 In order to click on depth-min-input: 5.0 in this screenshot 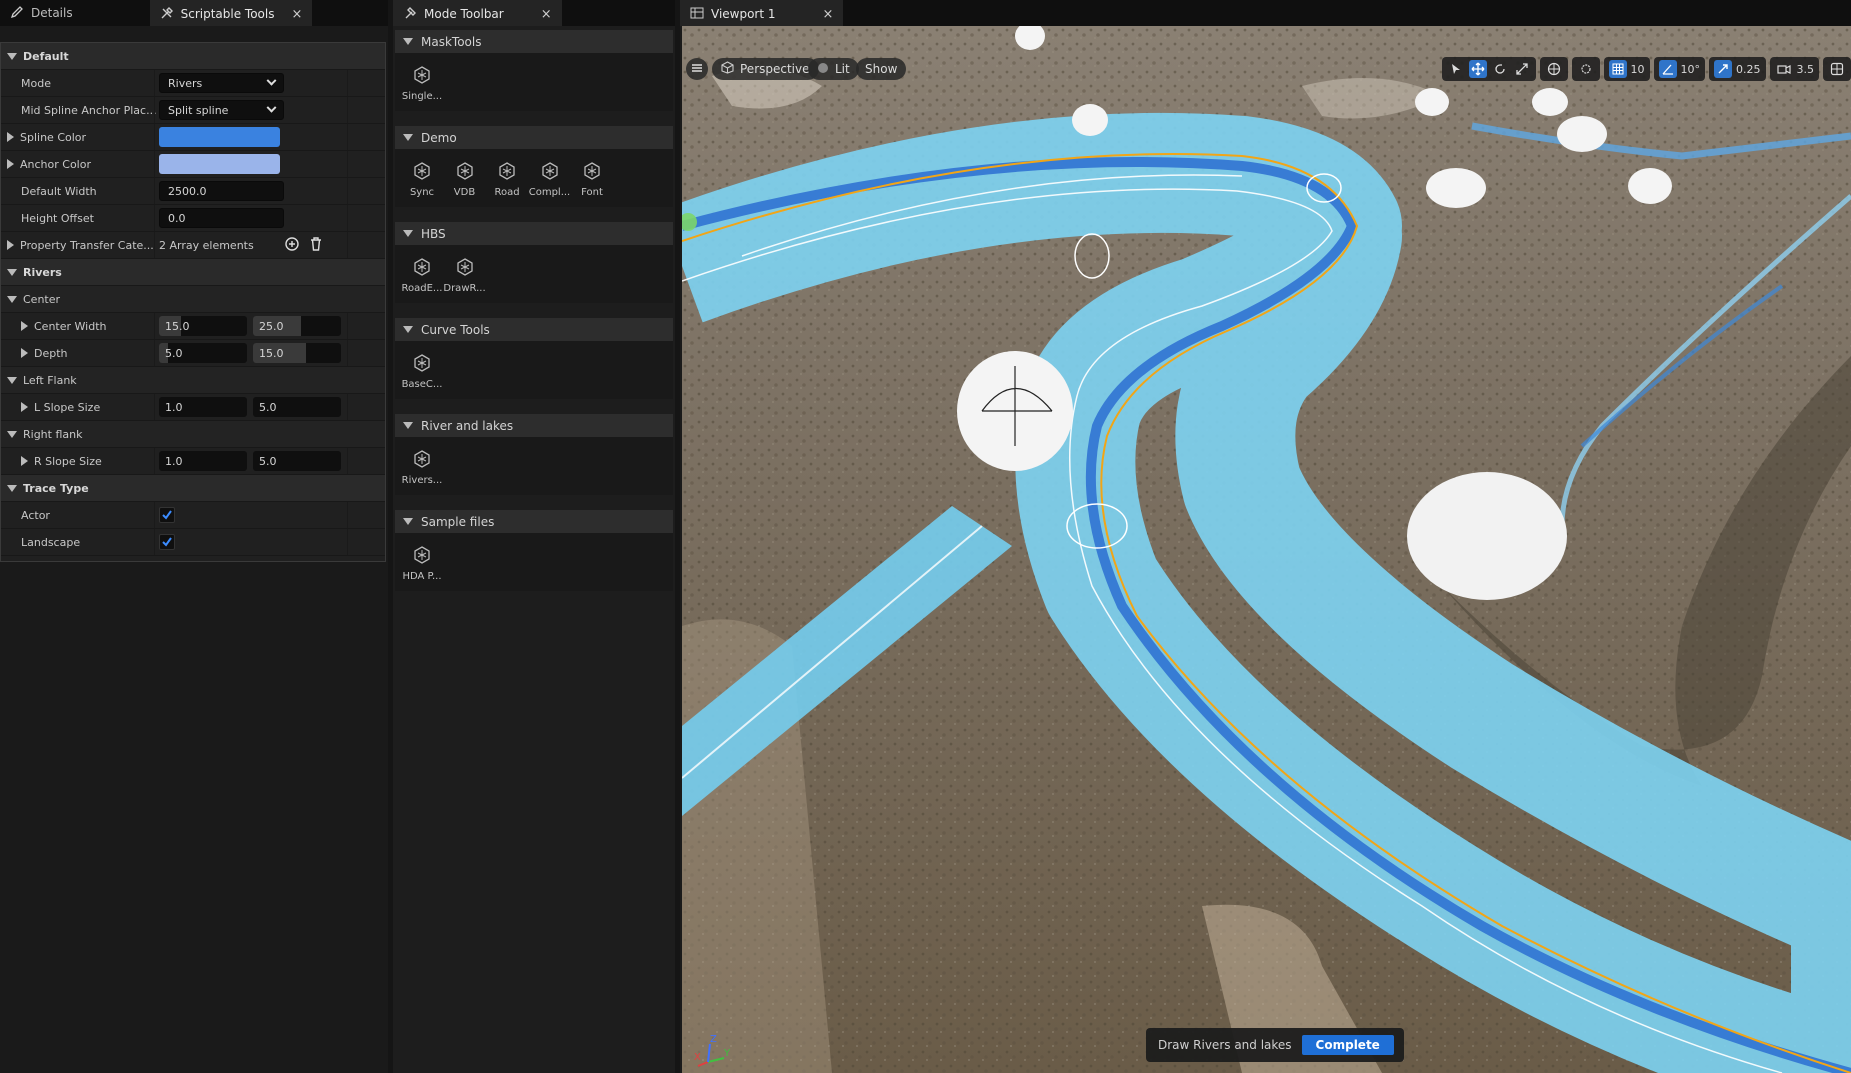, I will do `click(203, 353)`.